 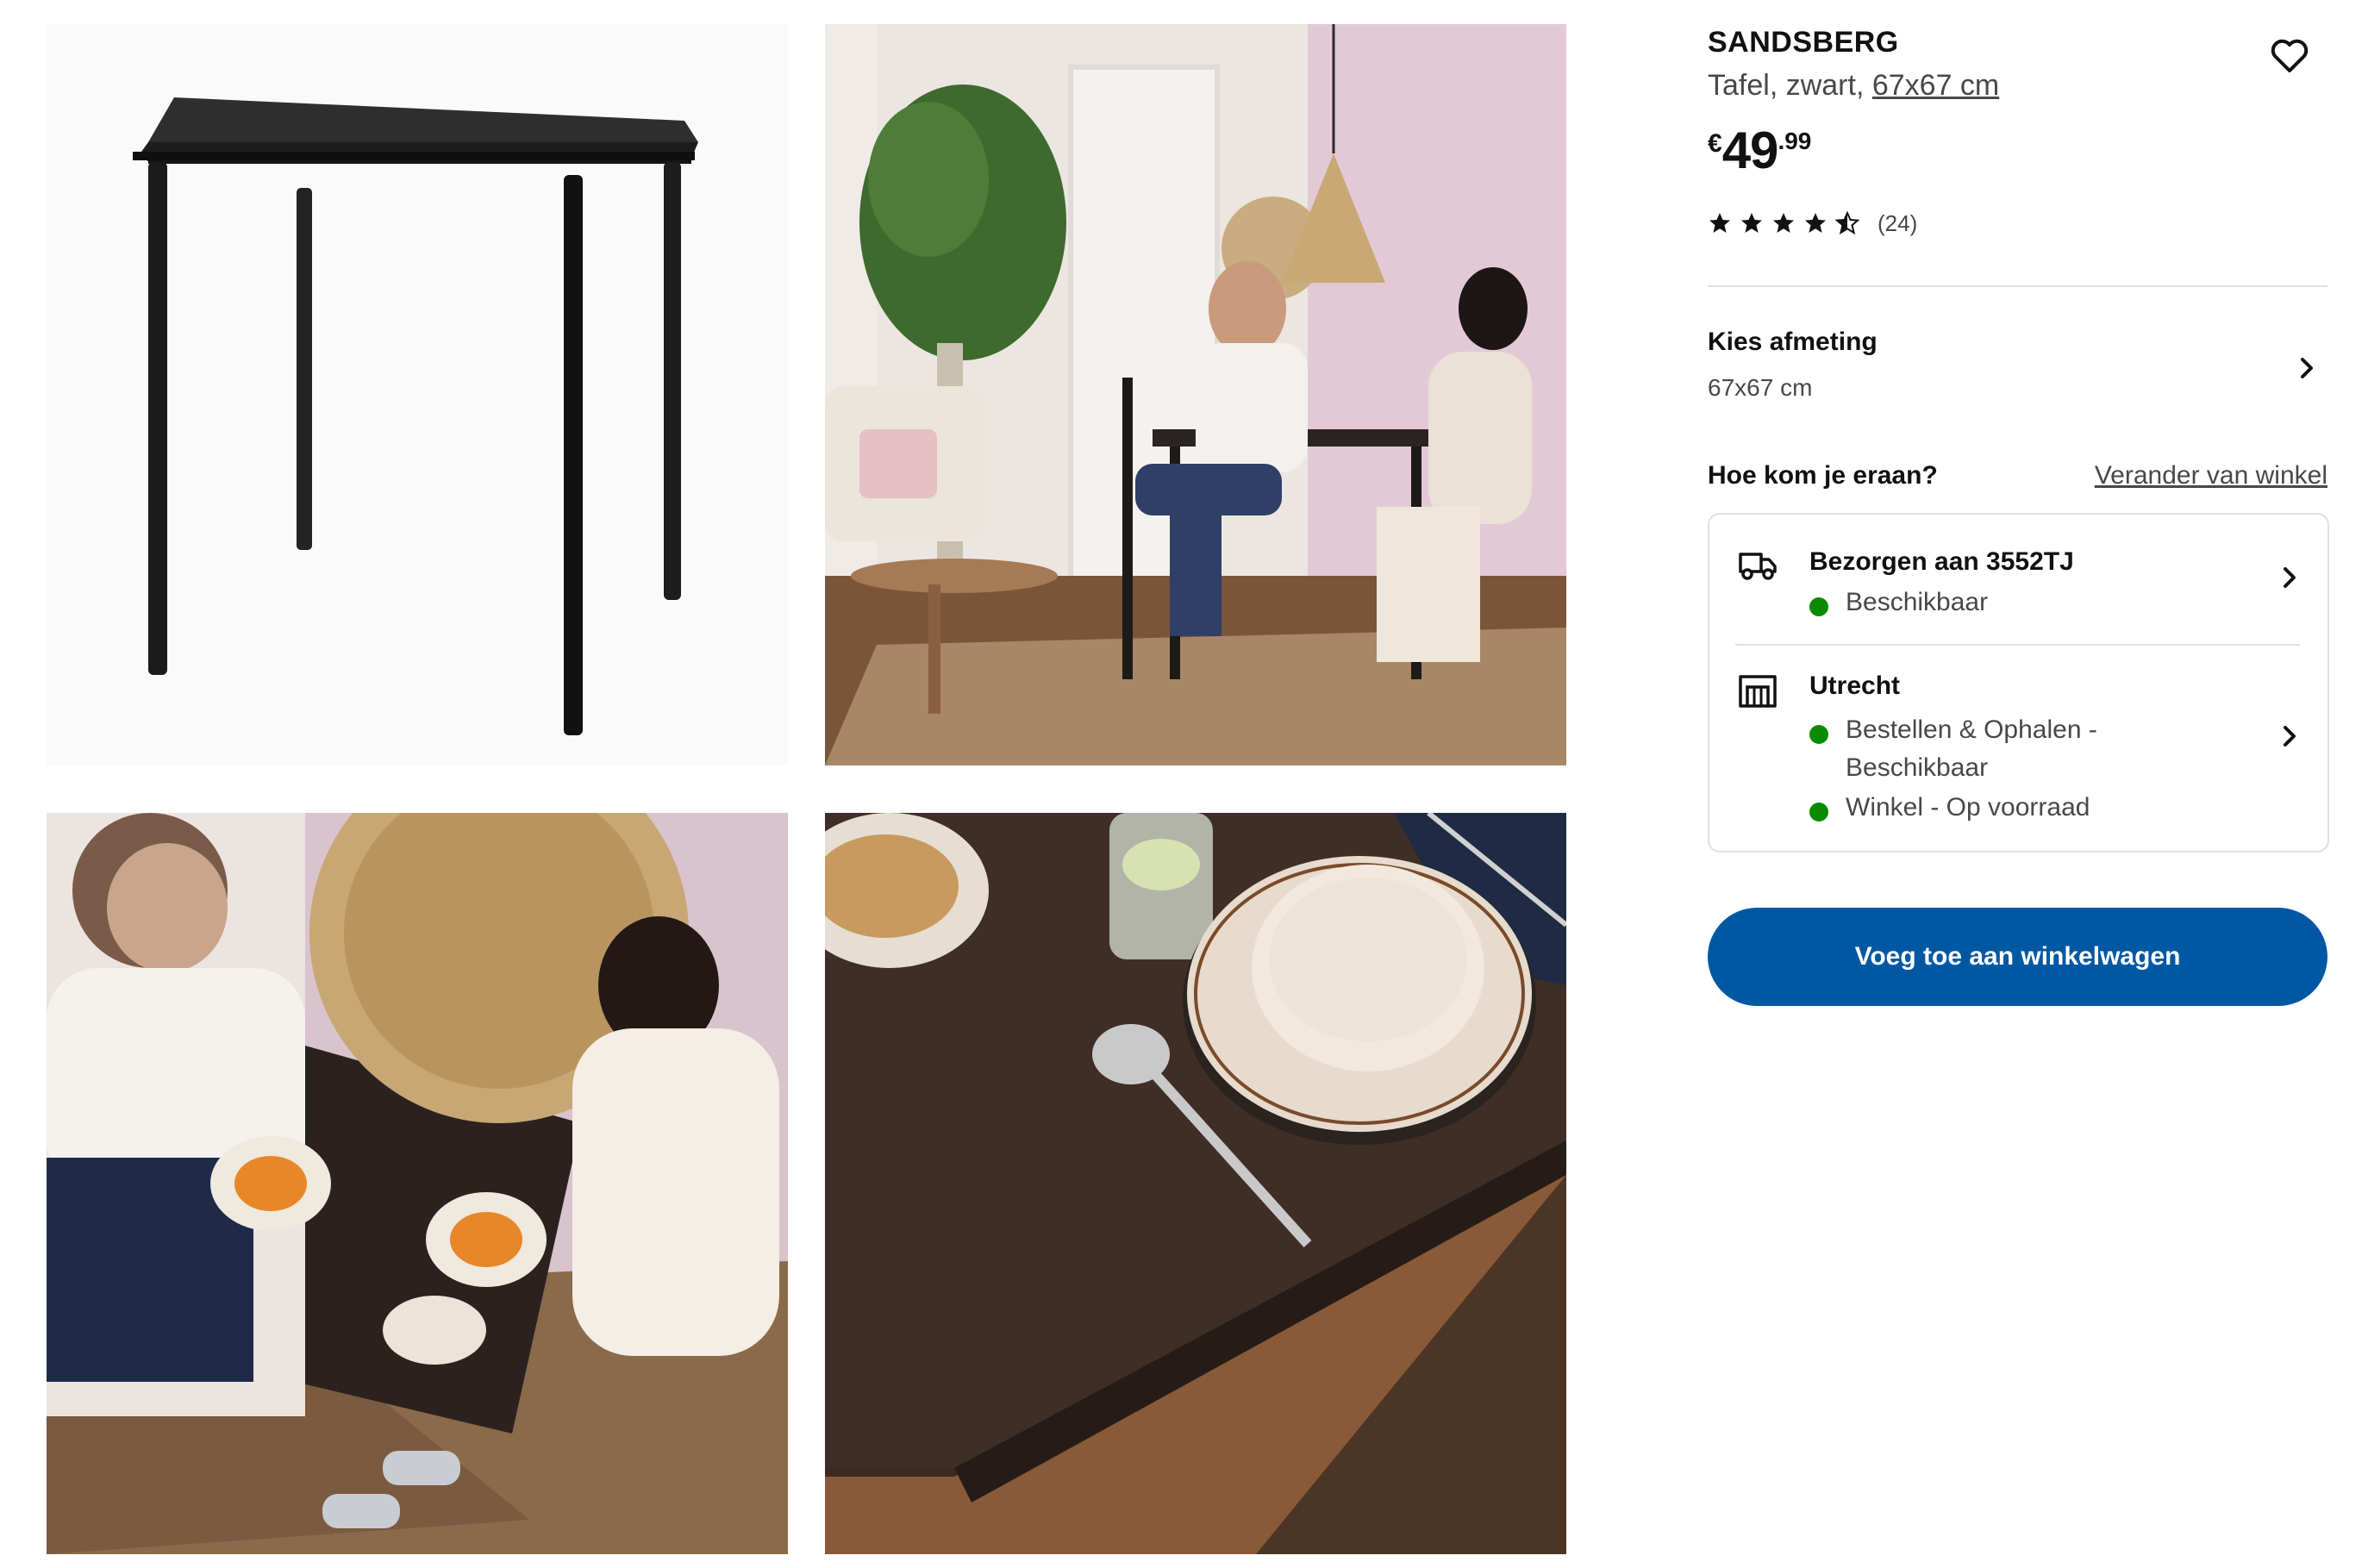 I want to click on truck-icon, so click(x=1758, y=566).